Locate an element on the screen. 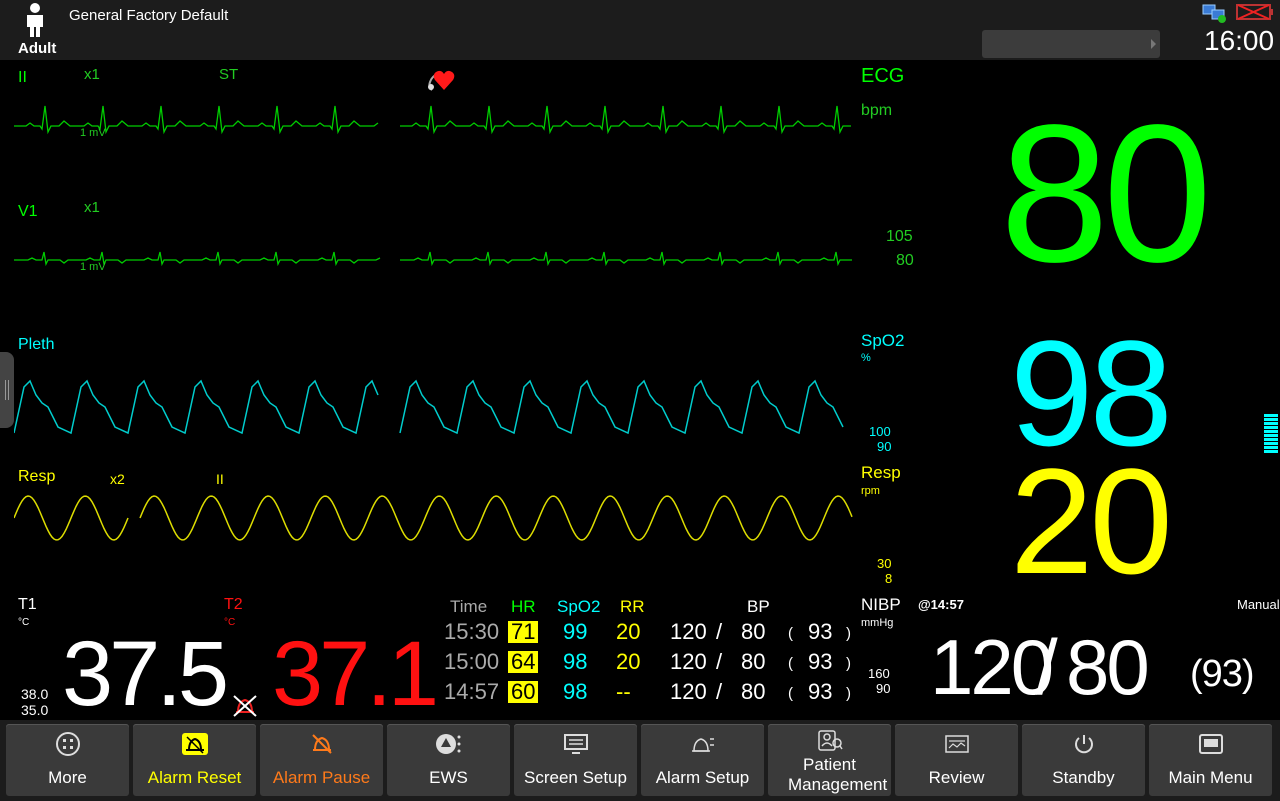 This screenshot has height=801, width=1280. standby-icon is located at coordinates (1083, 744).